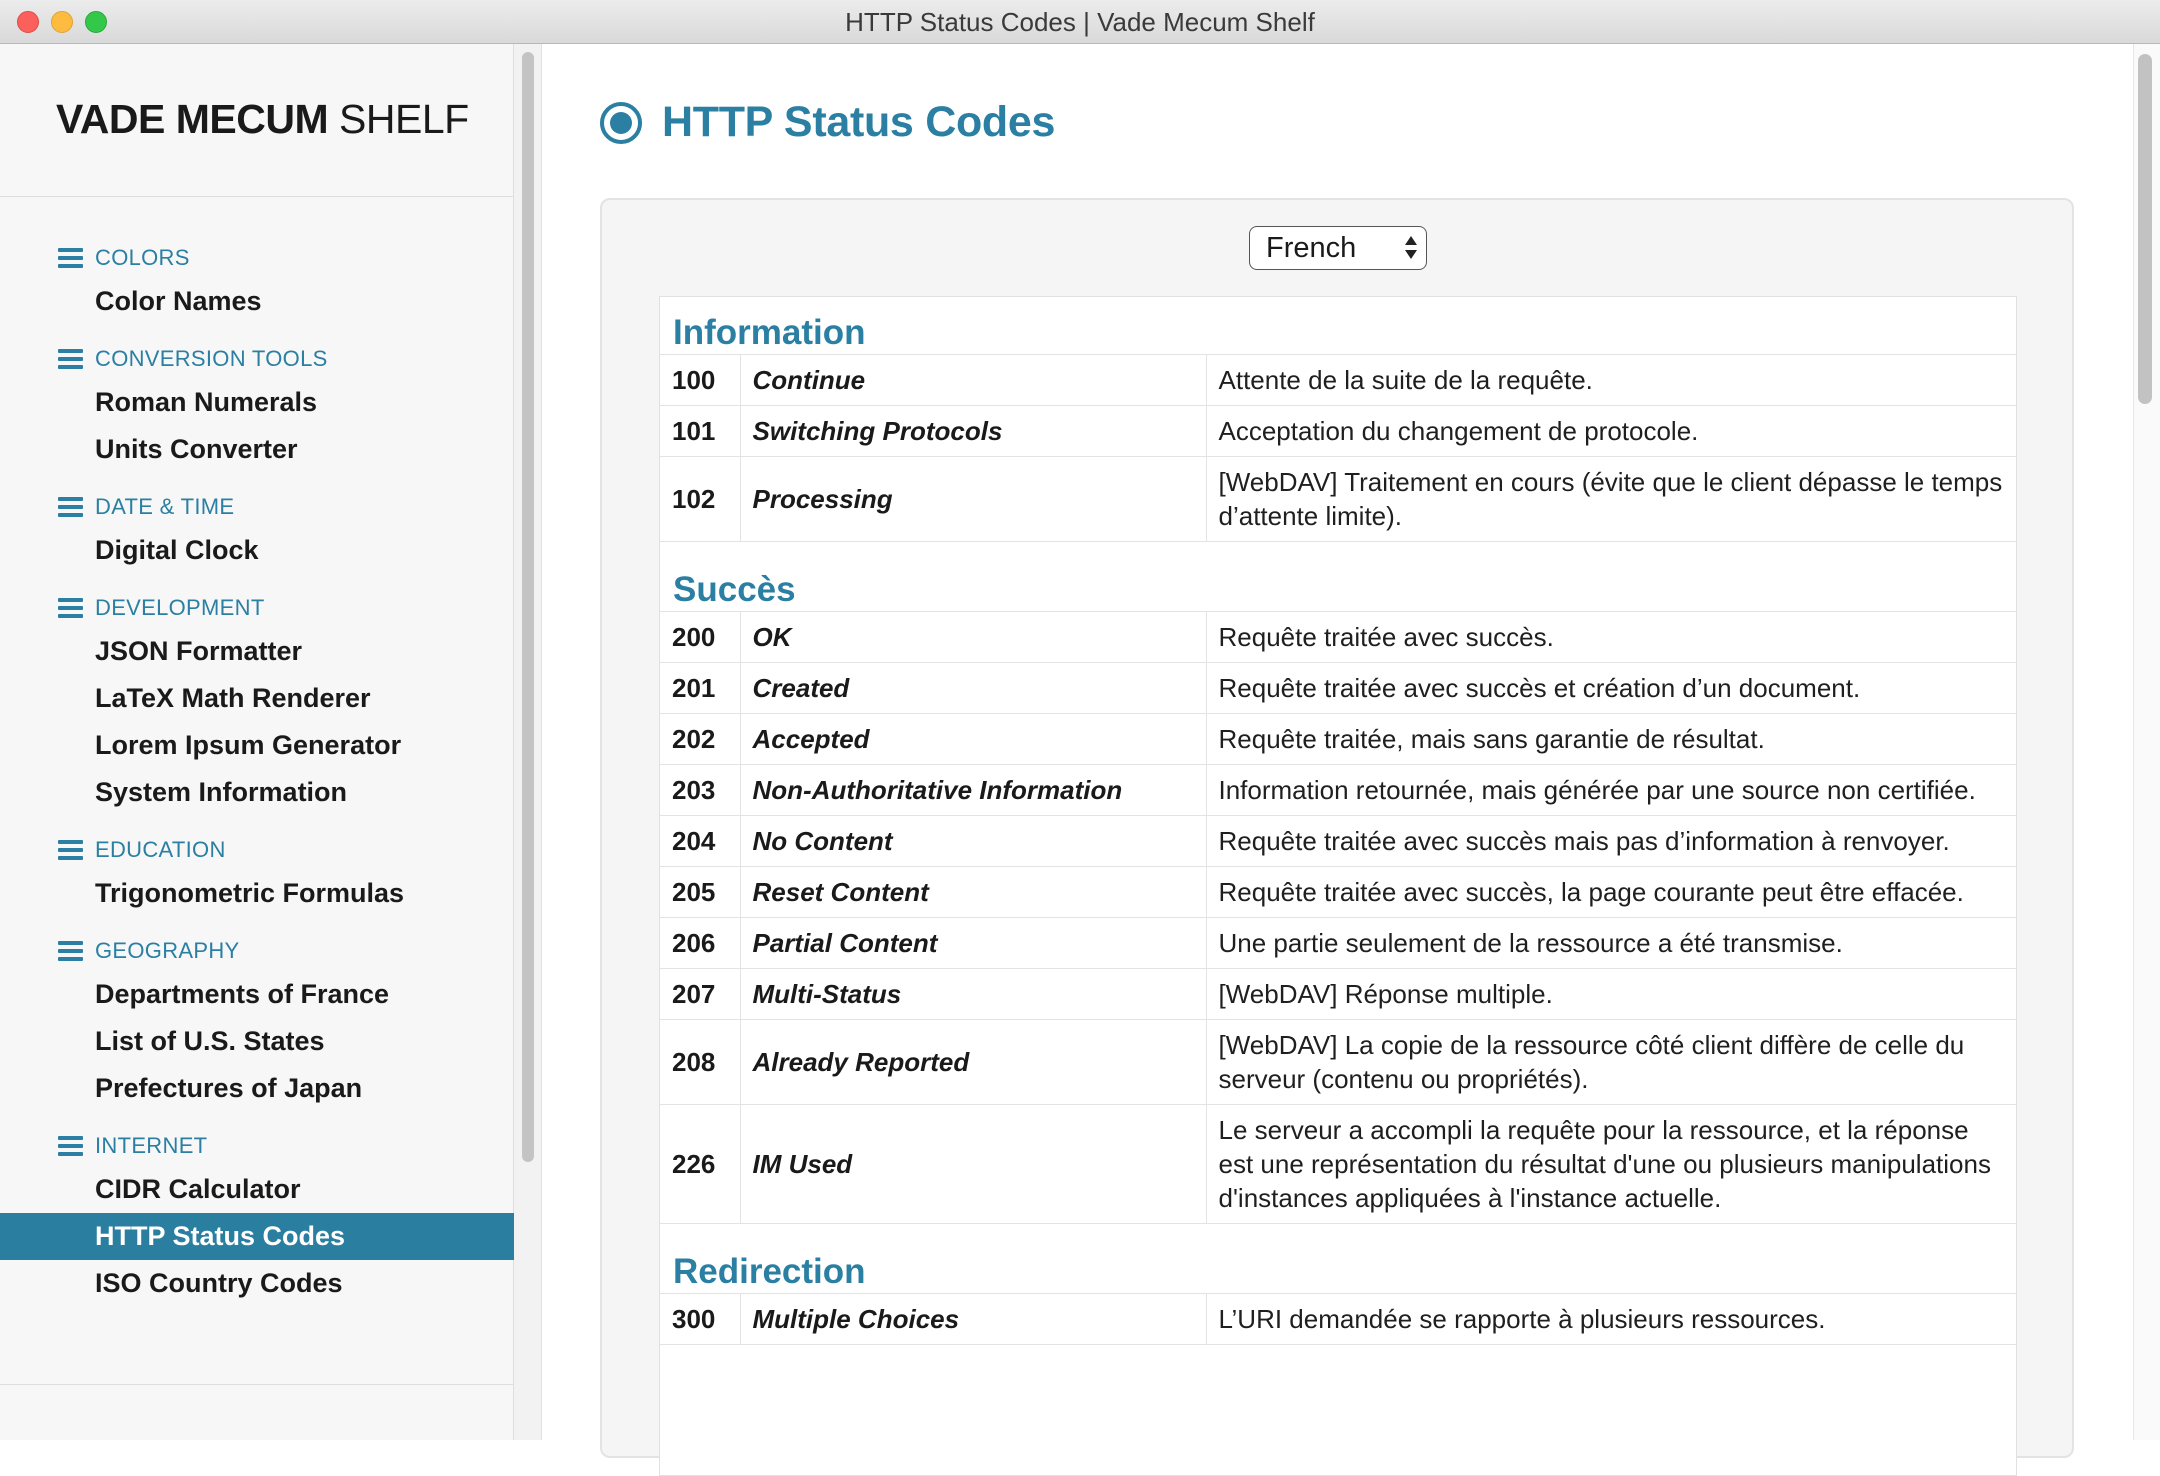 The width and height of the screenshot is (2160, 1476). What do you see at coordinates (973, 1164) in the screenshot?
I see `status-name-cell: IM Used` at bounding box center [973, 1164].